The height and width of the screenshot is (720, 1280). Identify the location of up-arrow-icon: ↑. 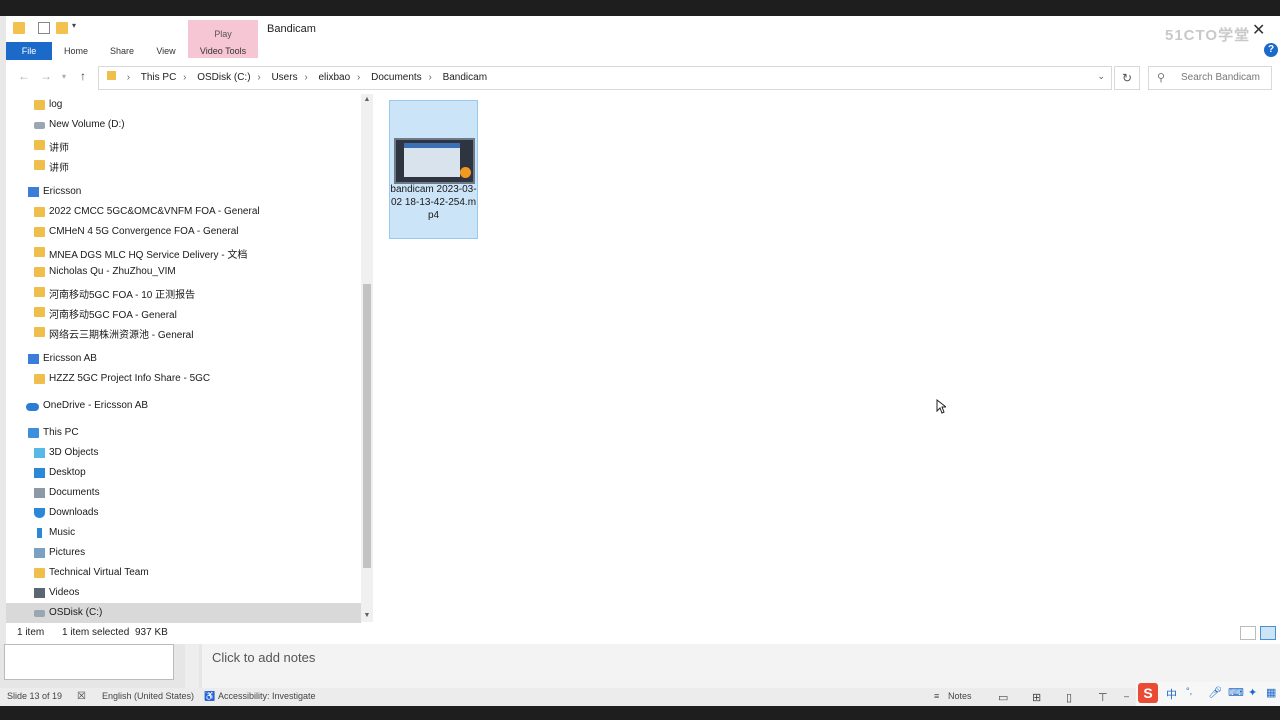
(83, 76).